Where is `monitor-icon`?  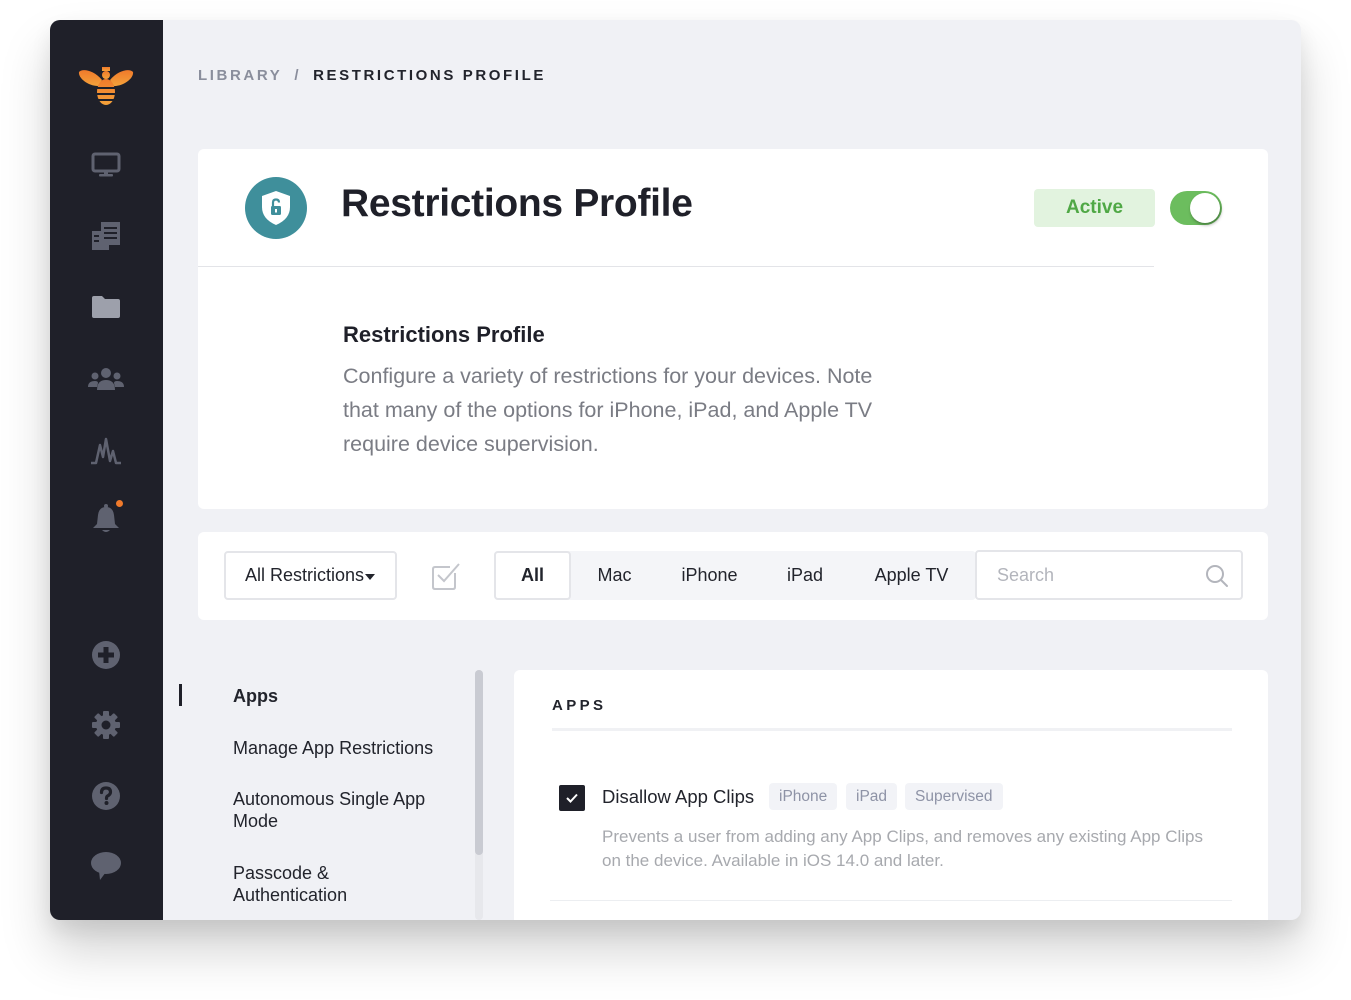 monitor-icon is located at coordinates (106, 165).